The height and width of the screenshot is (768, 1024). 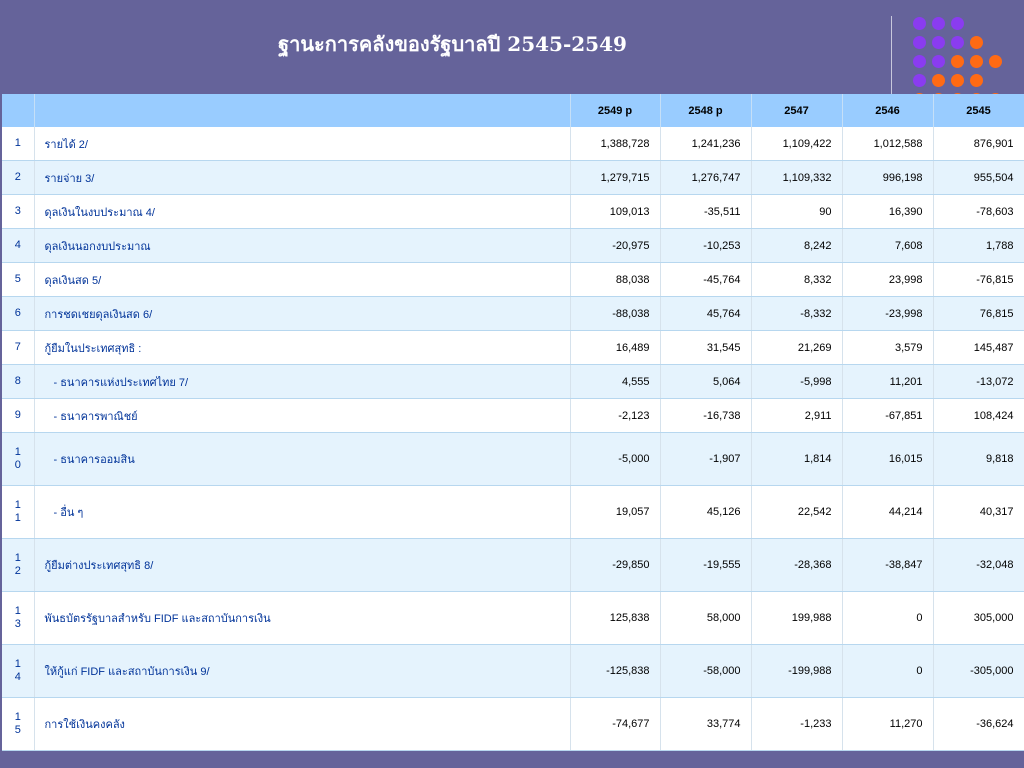 What do you see at coordinates (302, 211) in the screenshot?
I see `row-label: ดุลเงินในงบประมาณ 4/` at bounding box center [302, 211].